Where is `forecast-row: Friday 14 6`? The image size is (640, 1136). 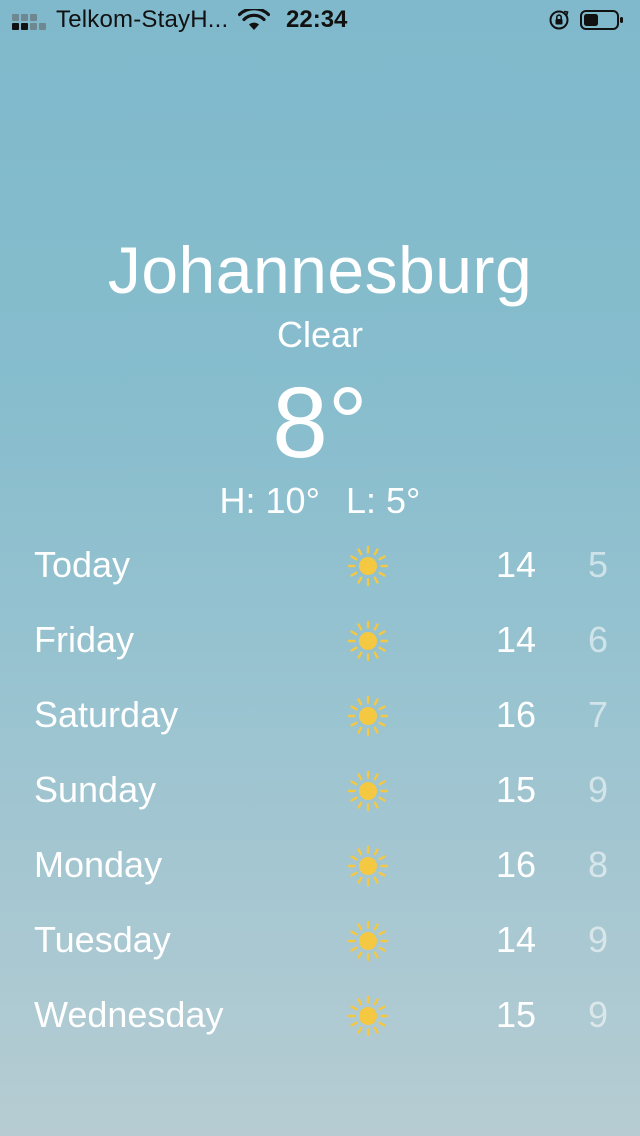 forecast-row: Friday 14 6 is located at coordinates (320, 640).